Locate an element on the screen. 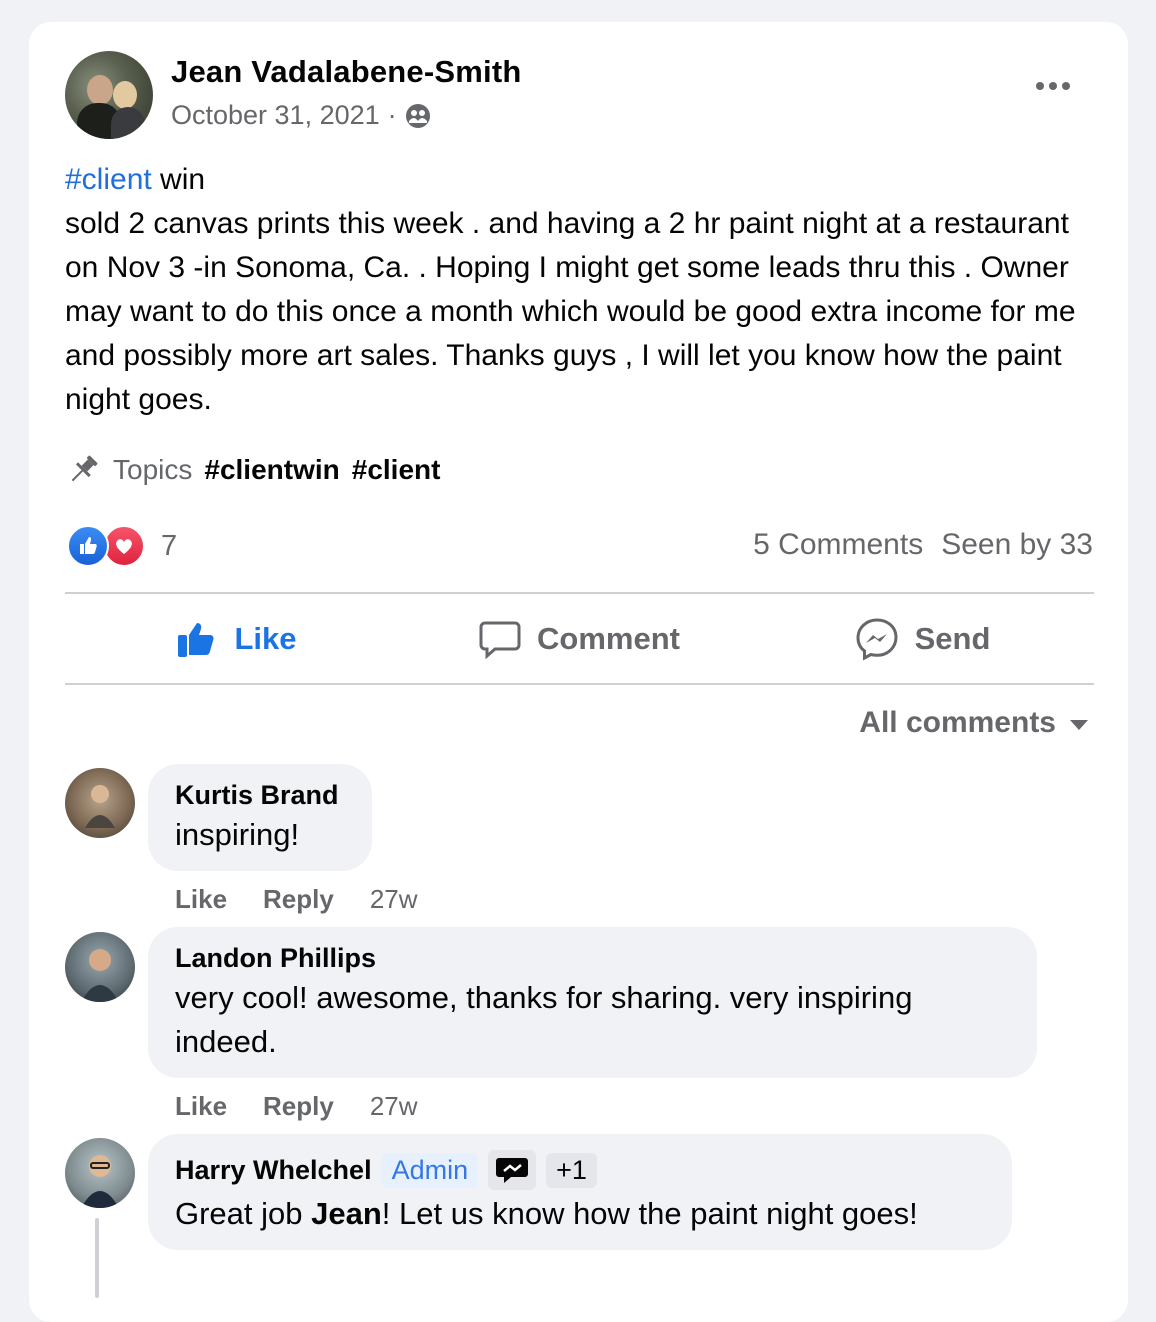 The image size is (1156, 1322). topics-row: Topics #clientwin #client is located at coordinates (252, 470).